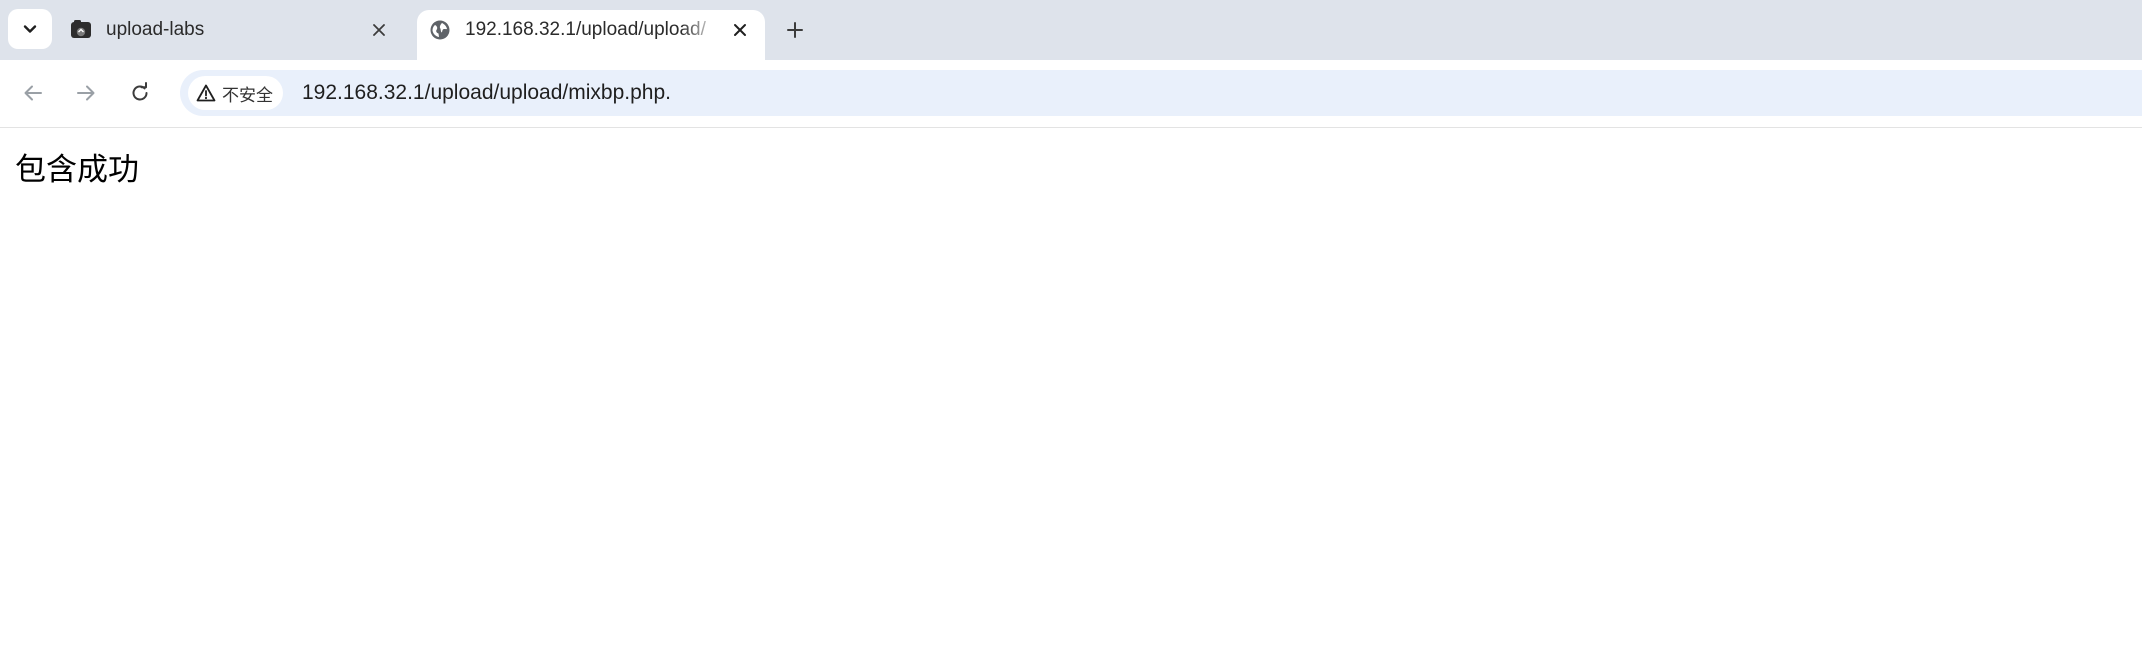  I want to click on globe-icon, so click(440, 30).